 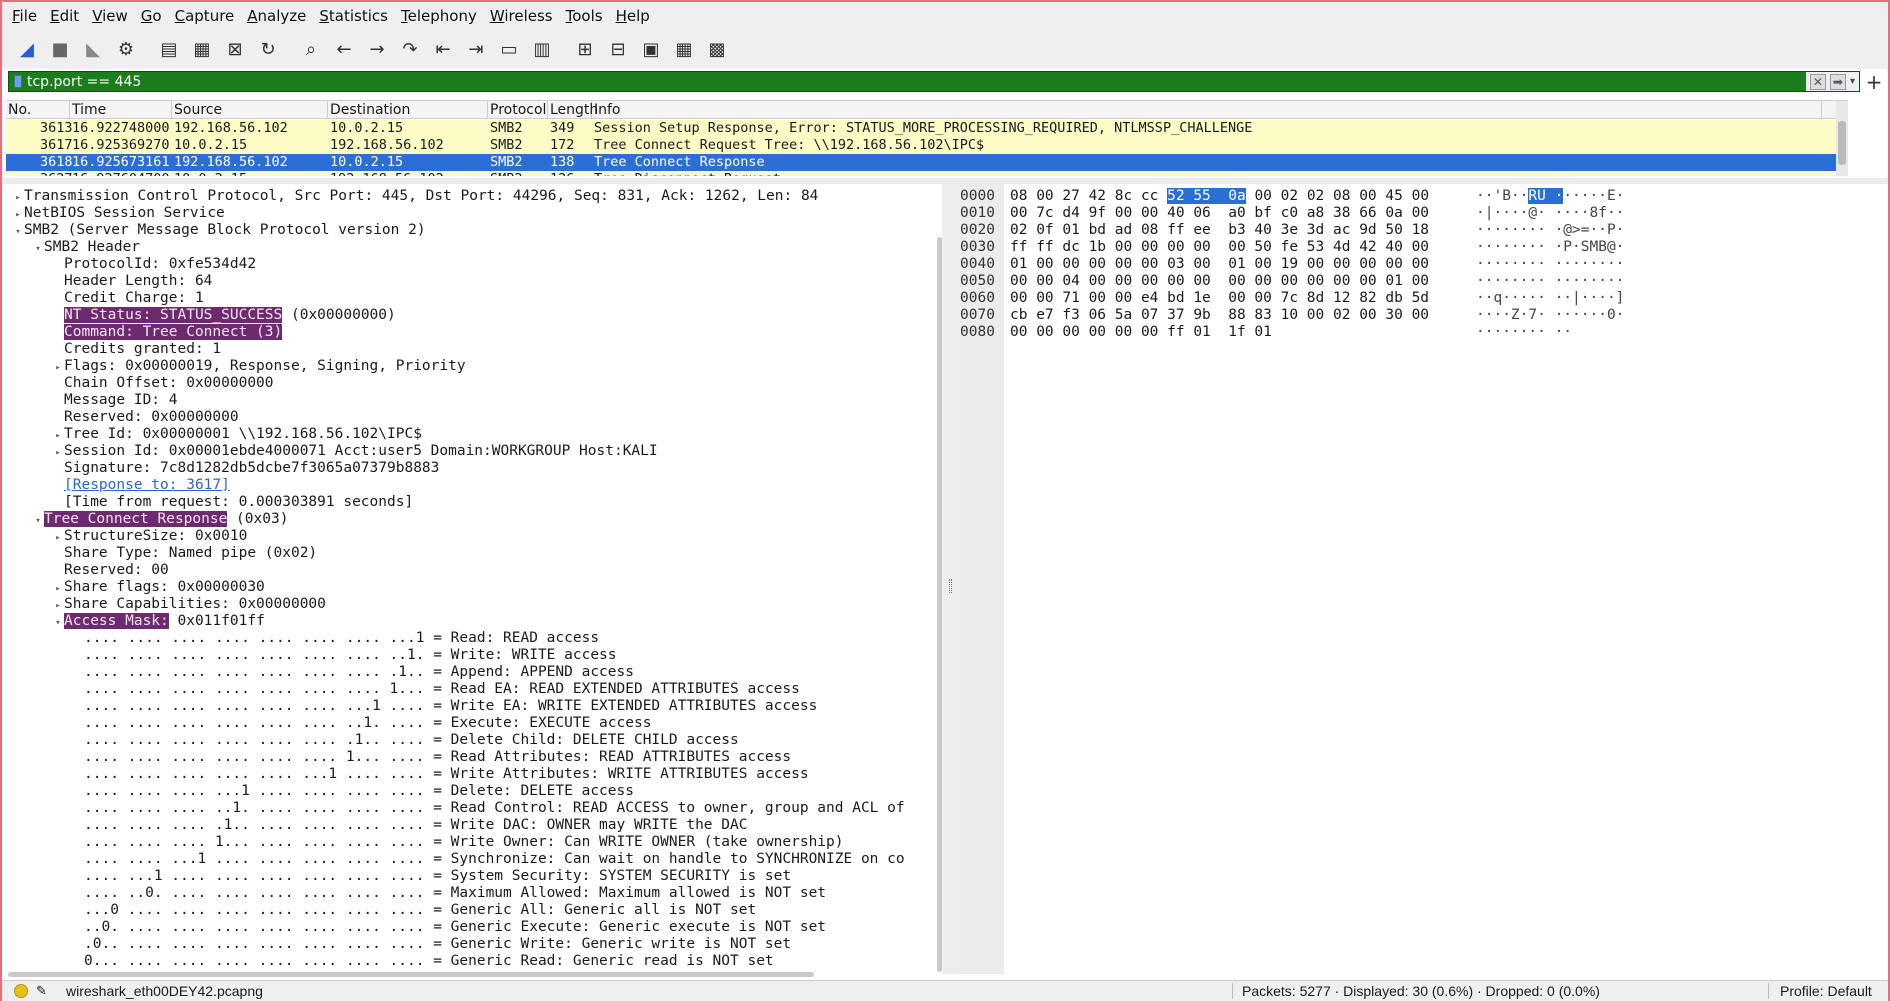 What do you see at coordinates (1837, 81) in the screenshot?
I see `apply-filter-icon: ➡` at bounding box center [1837, 81].